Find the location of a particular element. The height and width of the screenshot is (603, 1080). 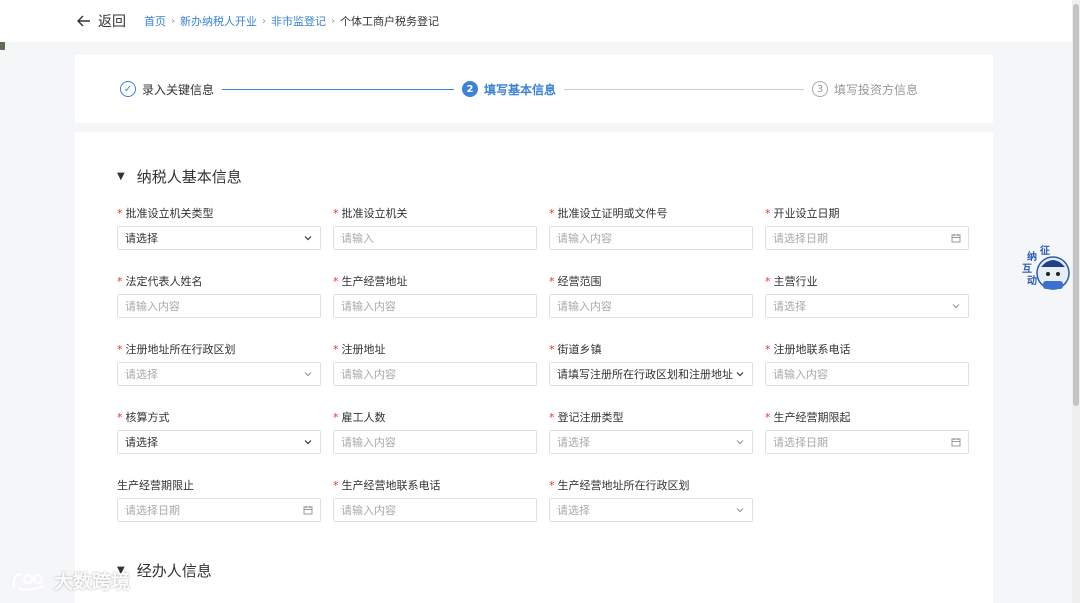

form-field: * 生产经营地址所在行政区划 请选择 is located at coordinates (651, 500).